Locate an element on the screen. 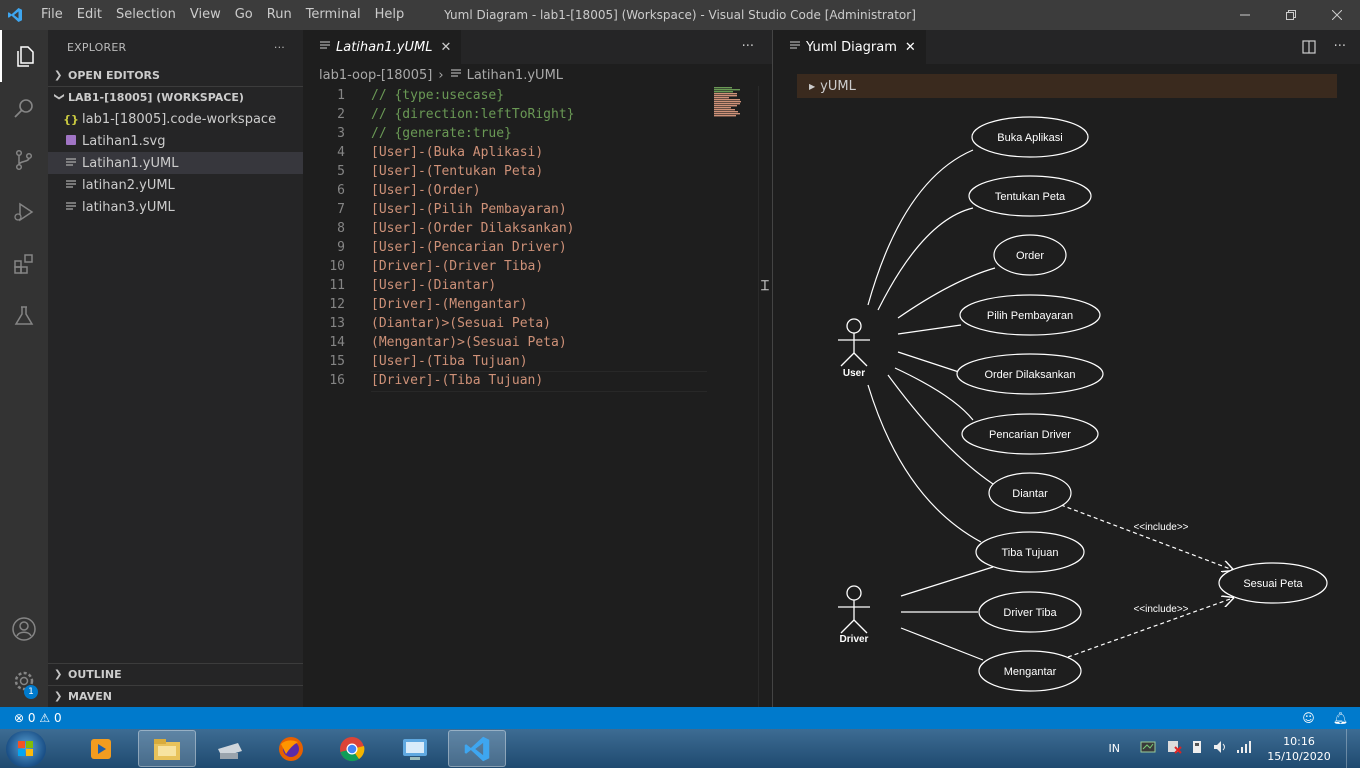 This screenshot has height=768, width=1360. code-line: 9 [User]-(Pencarian Driver) is located at coordinates (537, 247).